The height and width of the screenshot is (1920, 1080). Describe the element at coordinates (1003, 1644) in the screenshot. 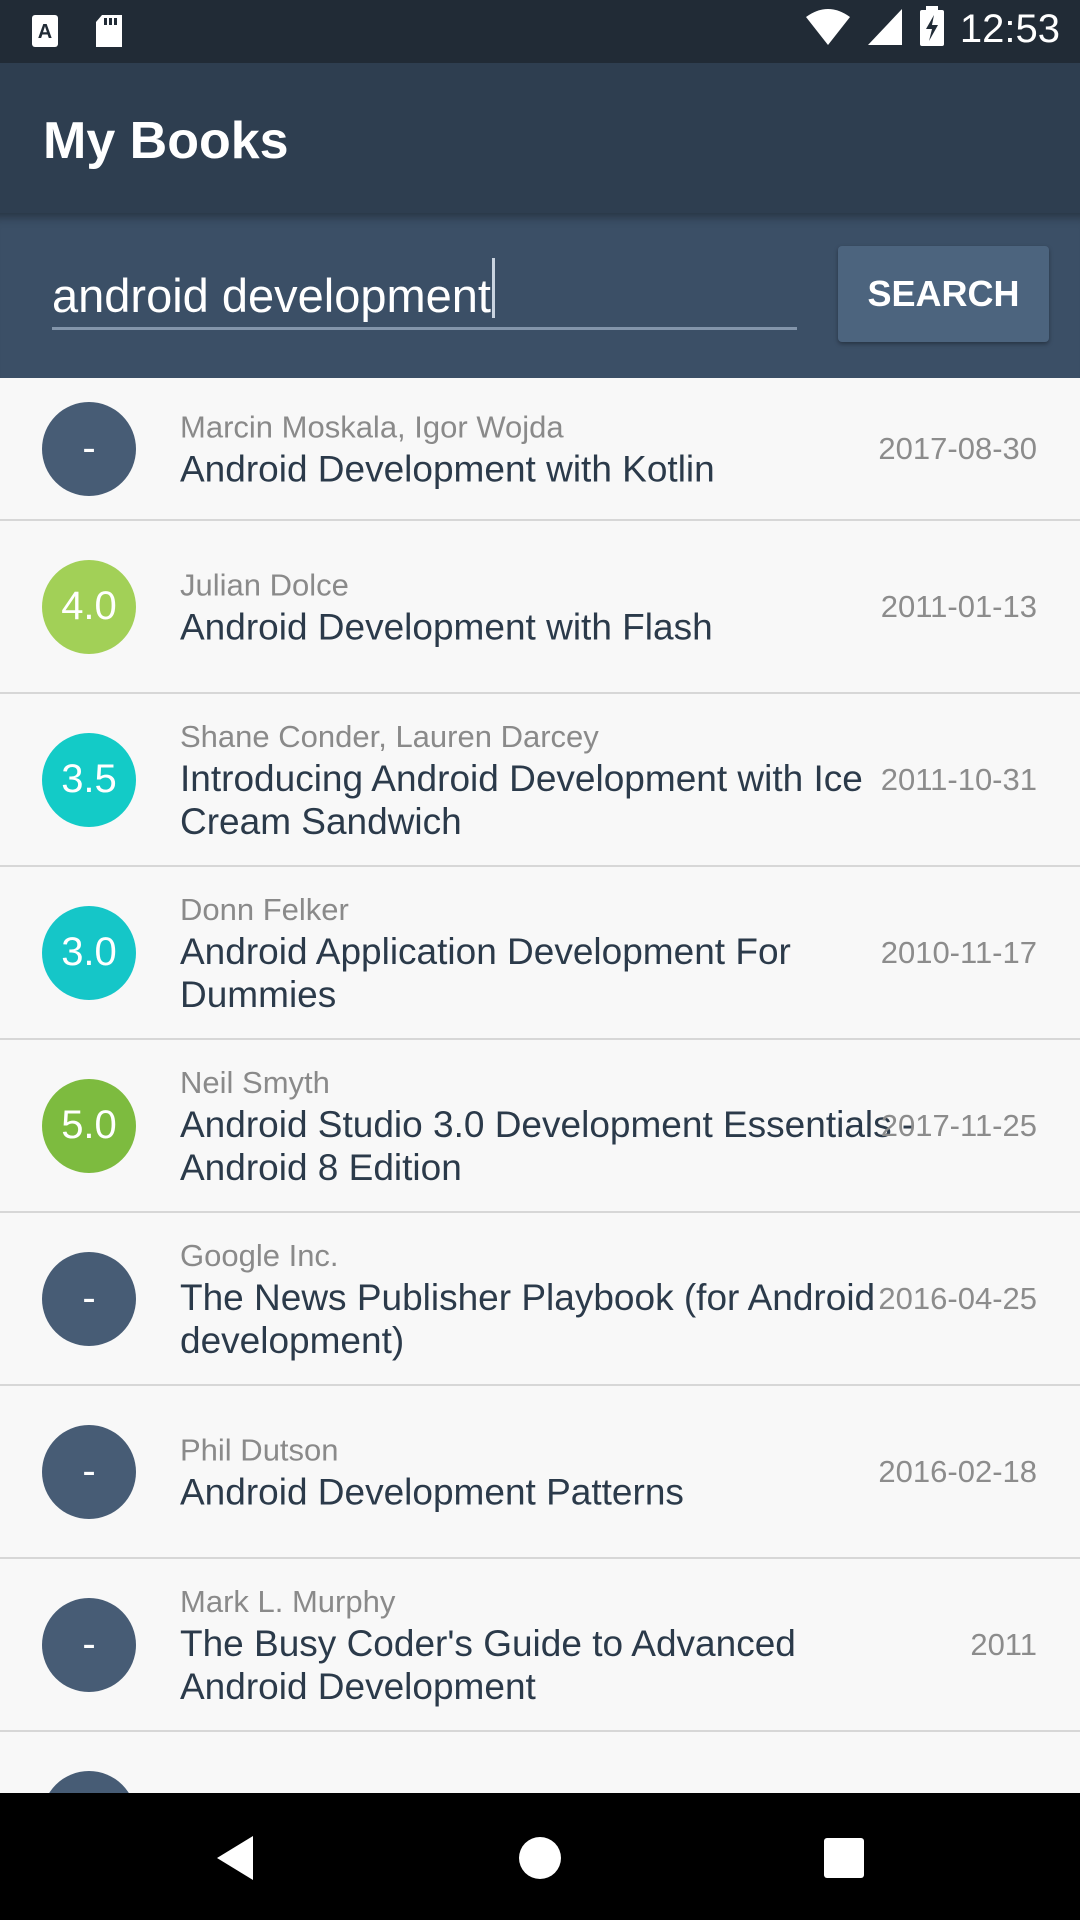

I see `book-date: 2011` at that location.